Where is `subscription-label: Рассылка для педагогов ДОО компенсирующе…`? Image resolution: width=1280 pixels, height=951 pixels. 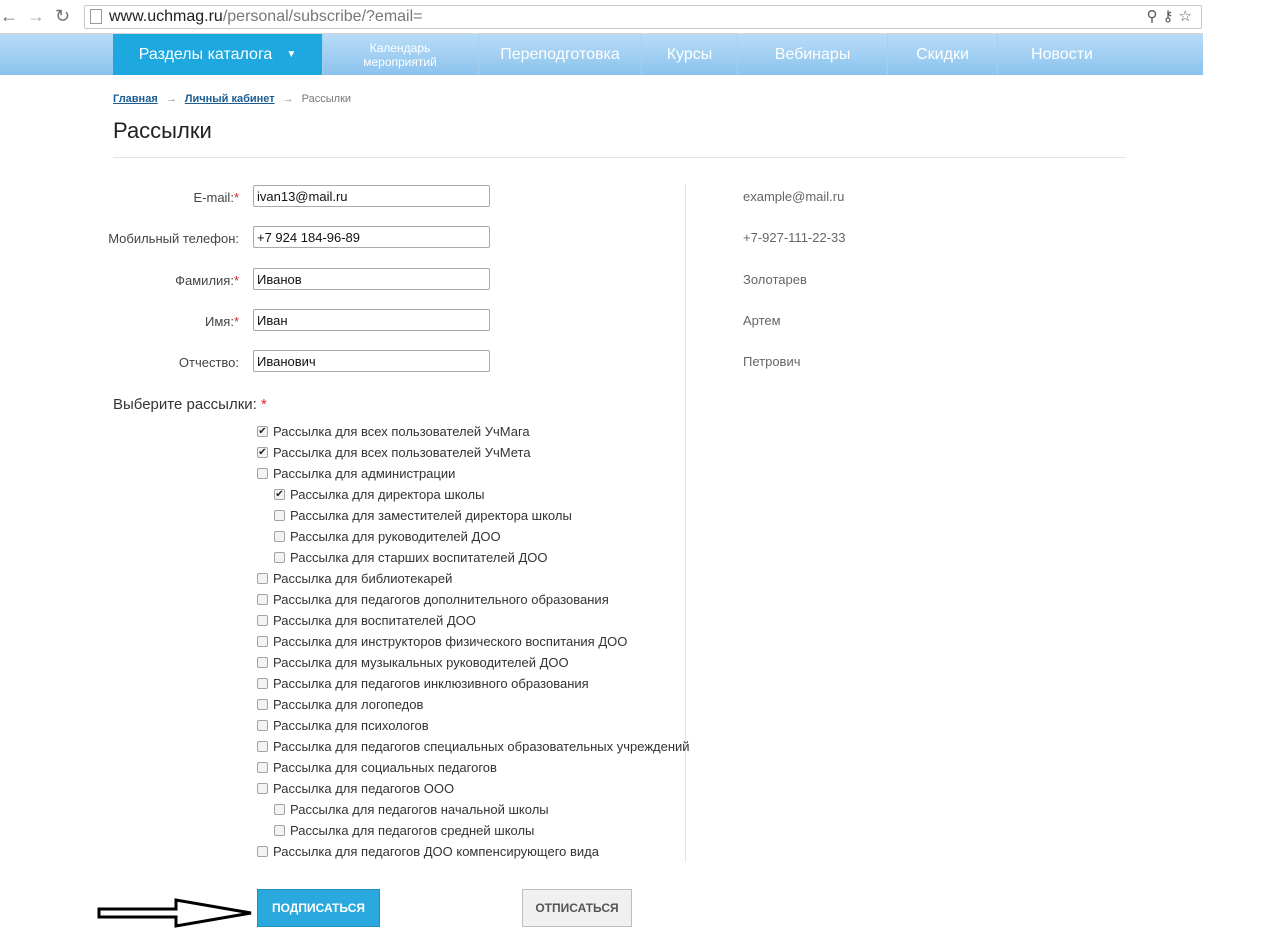 subscription-label: Рассылка для педагогов ДОО компенсирующе… is located at coordinates (436, 851).